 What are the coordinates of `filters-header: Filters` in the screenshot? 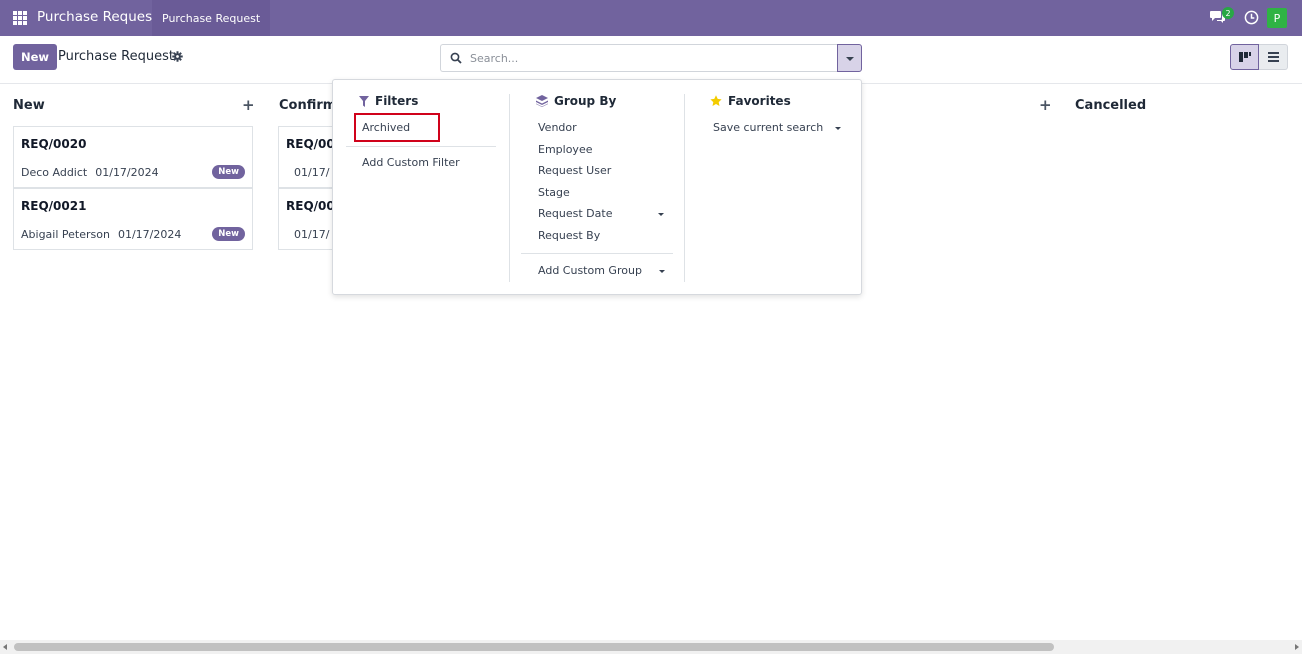 It's located at (388, 101).